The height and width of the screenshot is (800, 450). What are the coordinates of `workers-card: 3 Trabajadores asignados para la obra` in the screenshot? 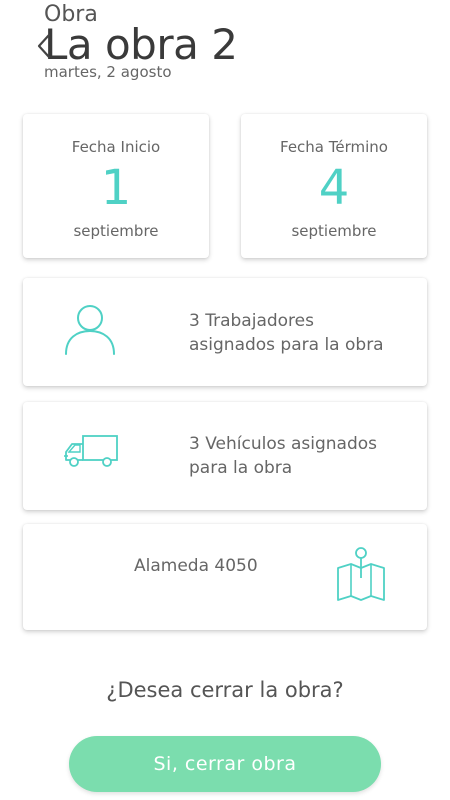 It's located at (225, 332).